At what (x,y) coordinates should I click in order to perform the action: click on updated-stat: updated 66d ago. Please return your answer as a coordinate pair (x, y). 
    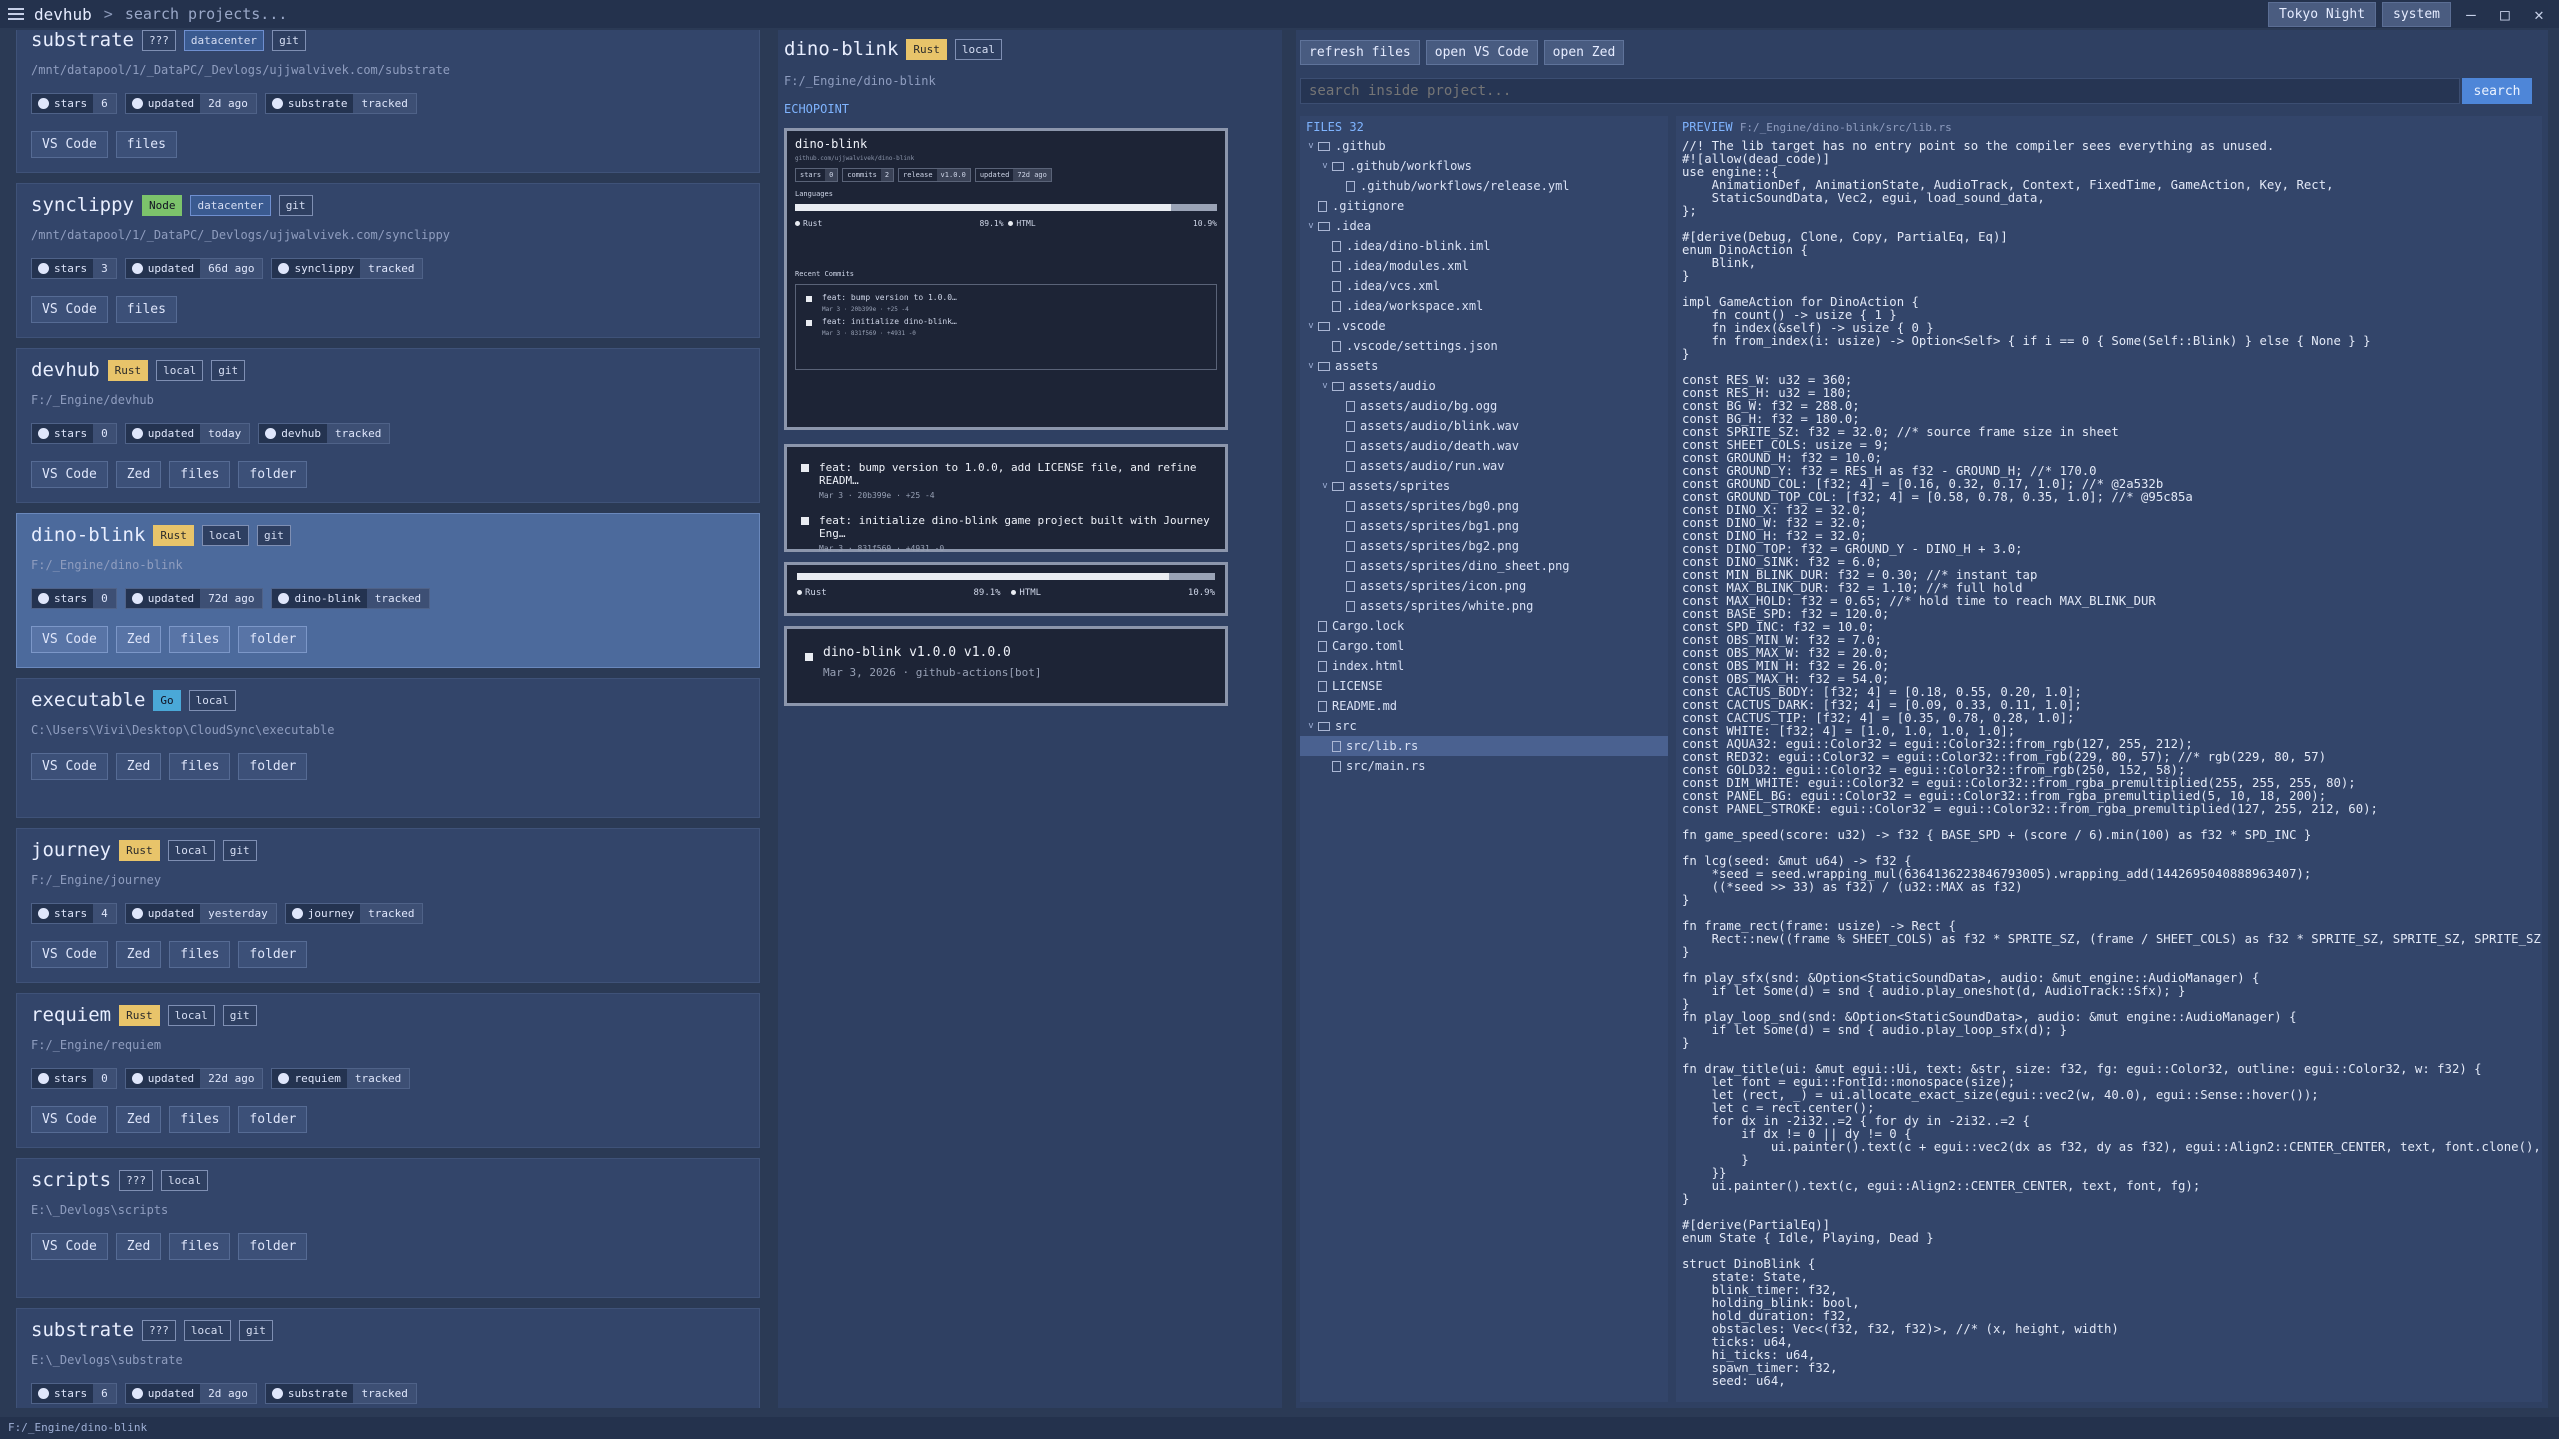
    Looking at the image, I should click on (194, 268).